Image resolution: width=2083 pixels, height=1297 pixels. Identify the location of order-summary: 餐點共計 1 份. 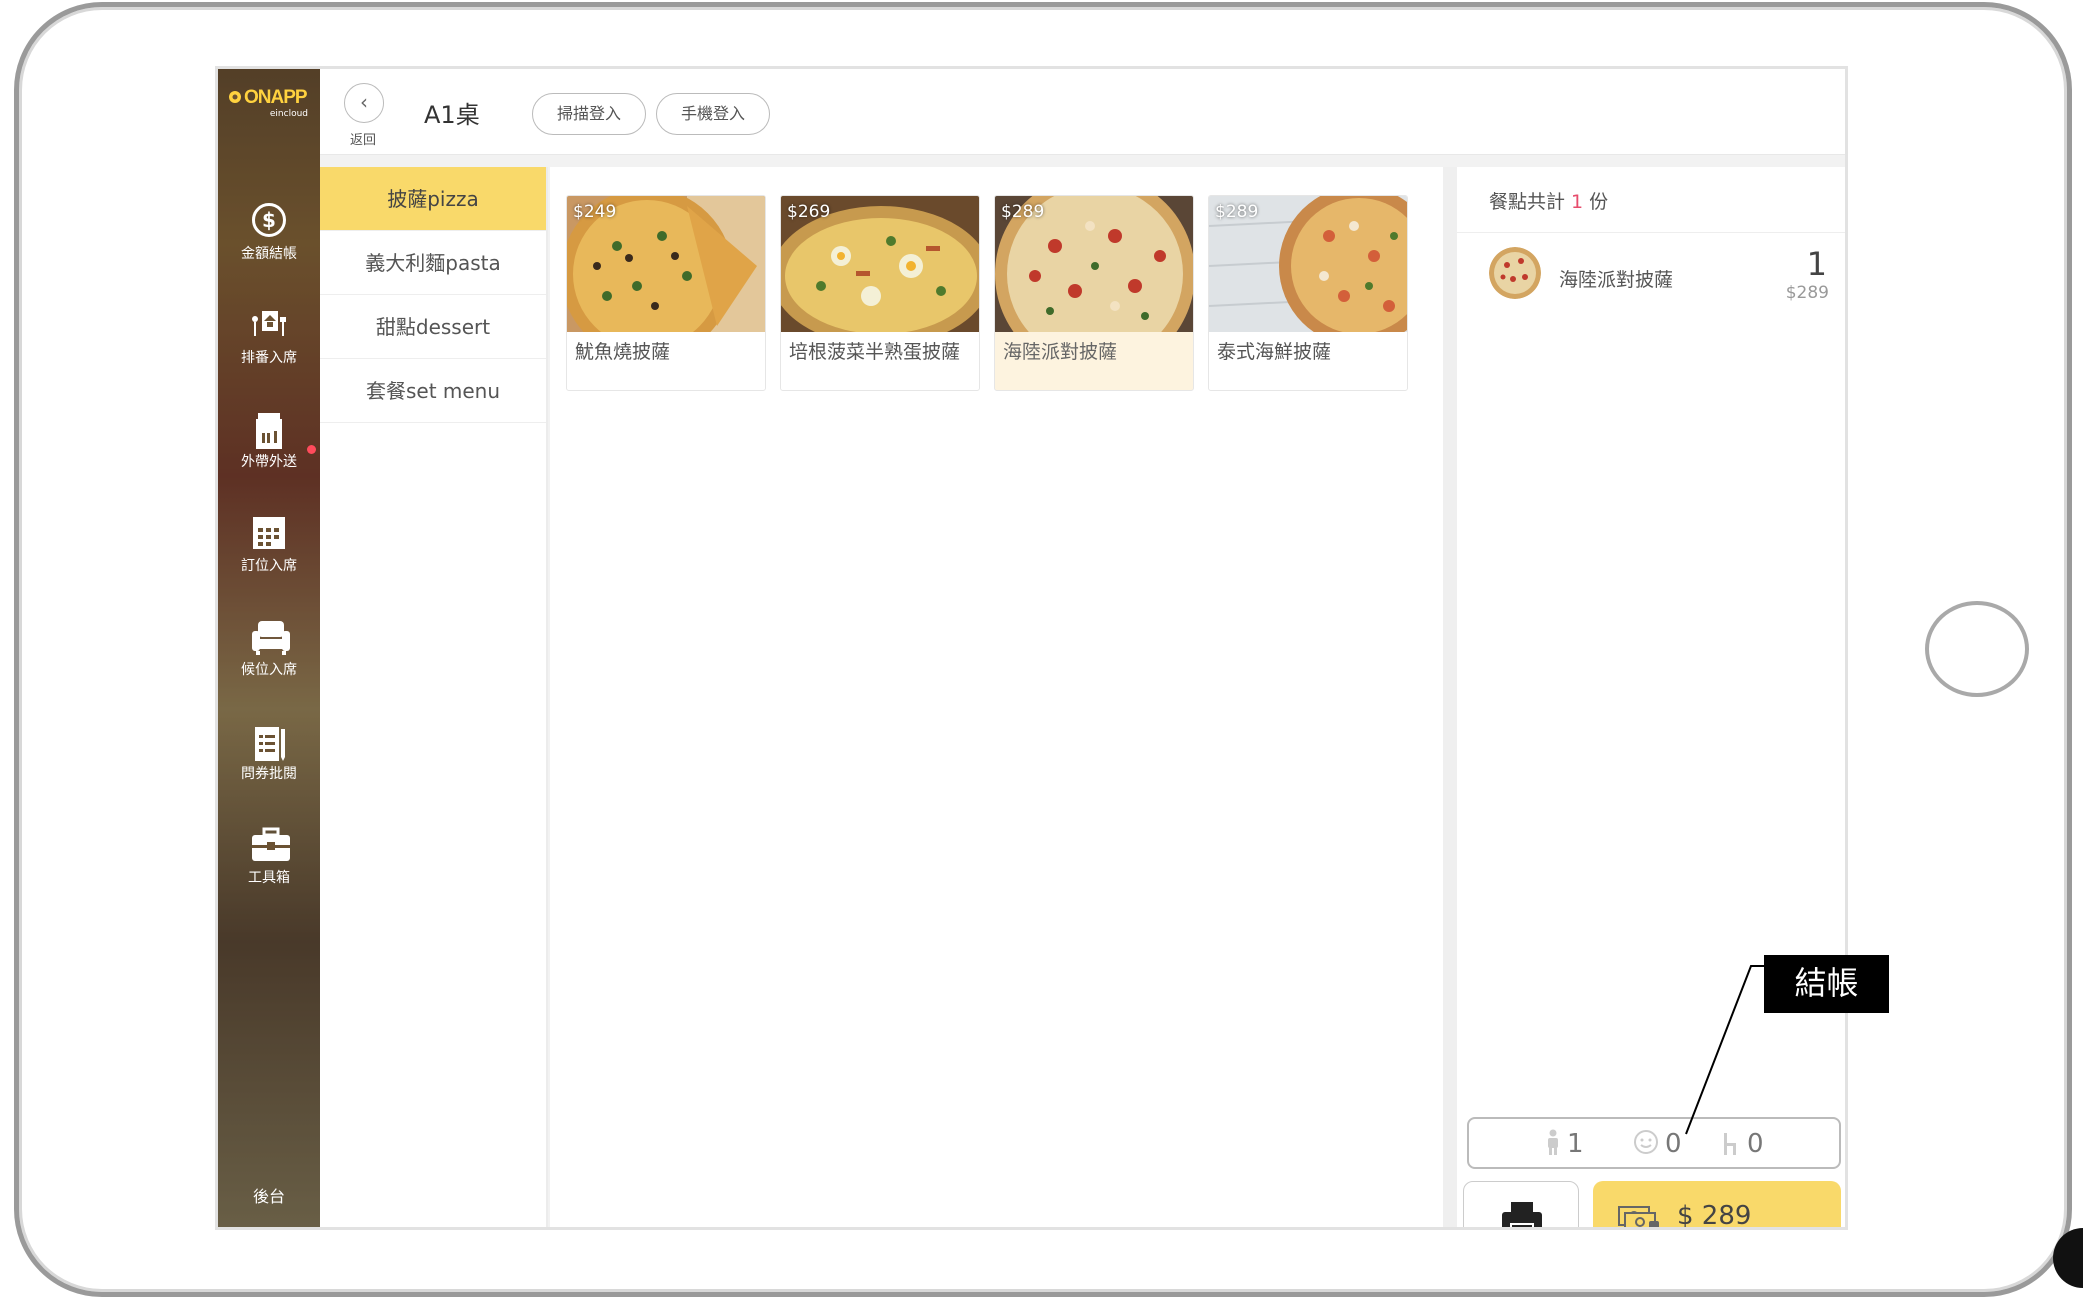
(1651, 200).